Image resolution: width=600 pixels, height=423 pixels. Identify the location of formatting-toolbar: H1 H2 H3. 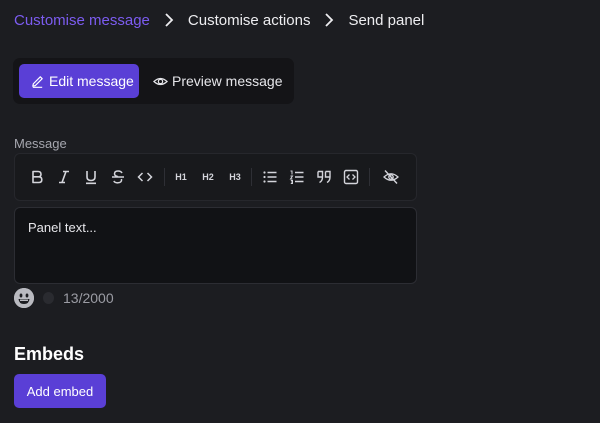
(215, 177).